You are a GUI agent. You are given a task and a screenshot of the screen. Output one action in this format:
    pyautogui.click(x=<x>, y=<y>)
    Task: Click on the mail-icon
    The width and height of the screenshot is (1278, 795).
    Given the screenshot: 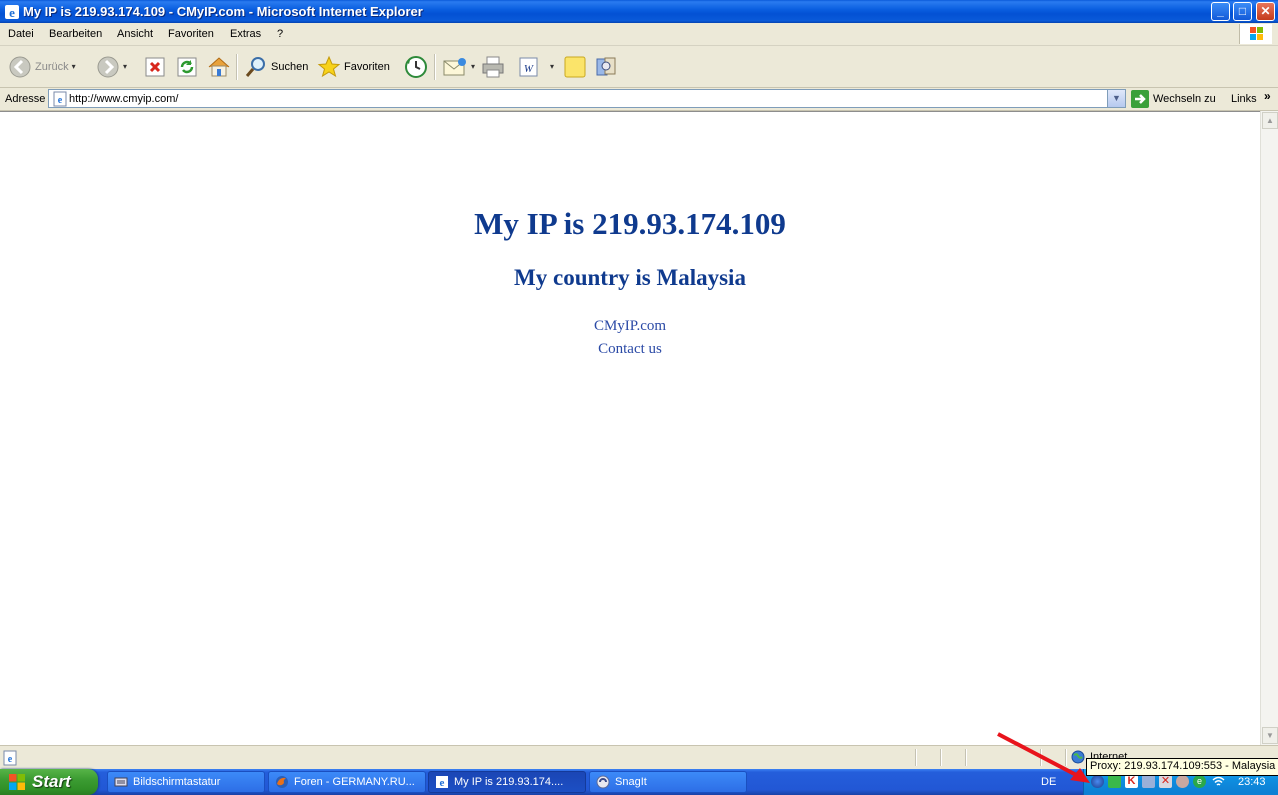 What is the action you would take?
    pyautogui.click(x=454, y=66)
    